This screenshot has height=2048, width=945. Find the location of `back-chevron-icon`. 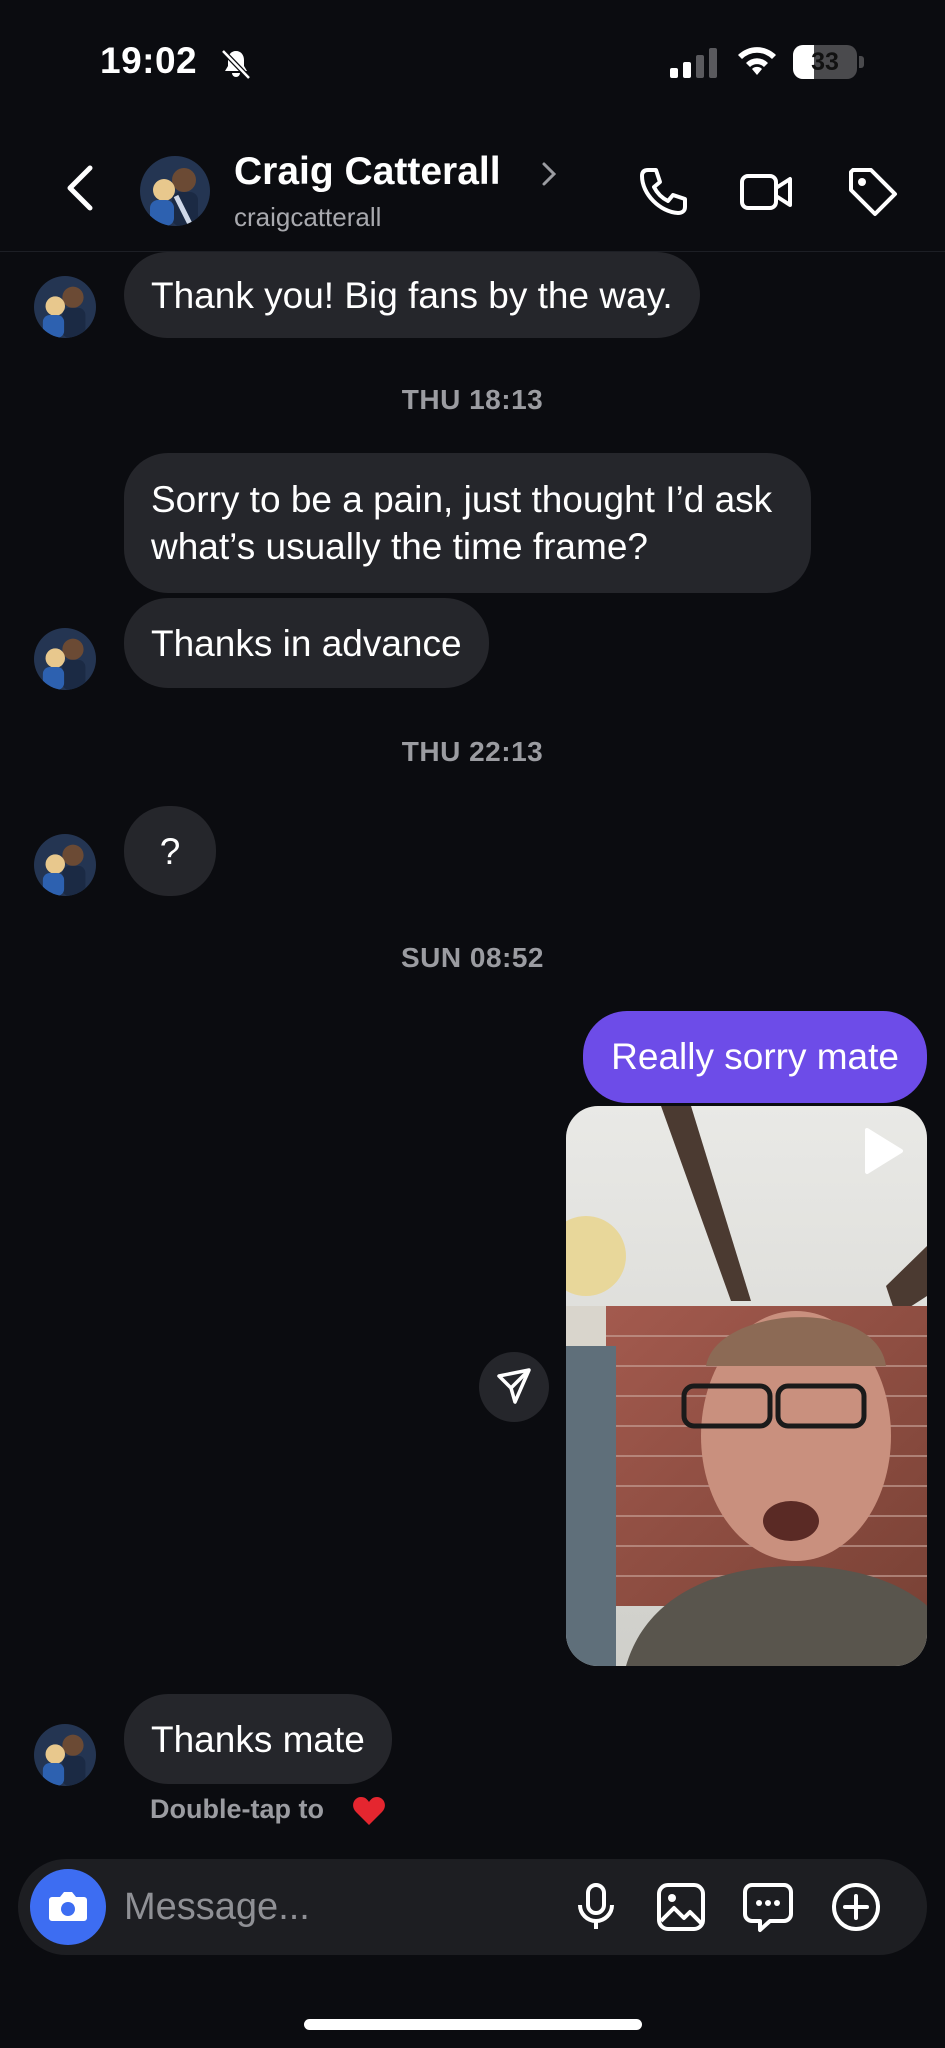

back-chevron-icon is located at coordinates (80, 188).